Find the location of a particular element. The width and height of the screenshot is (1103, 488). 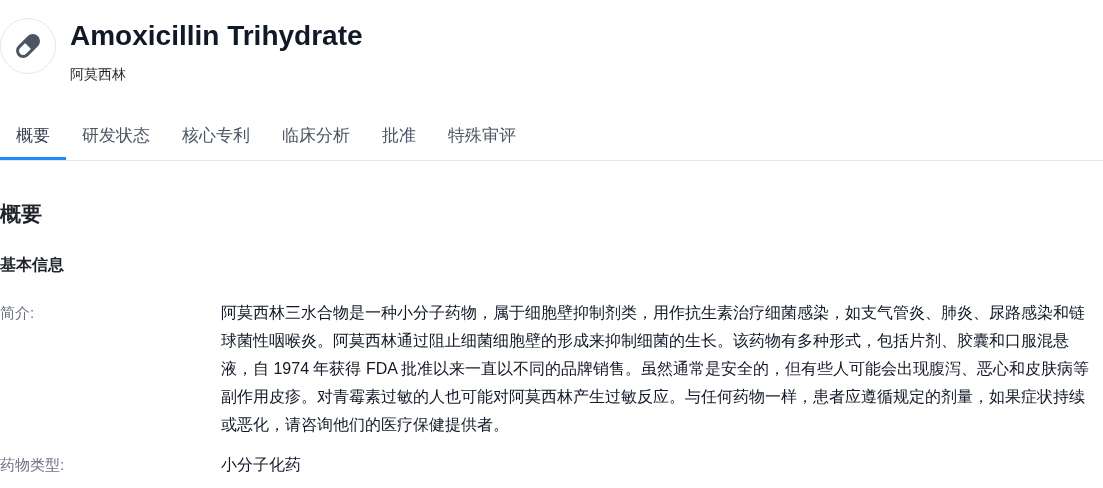

tab: 研发状态 is located at coordinates (116, 137).